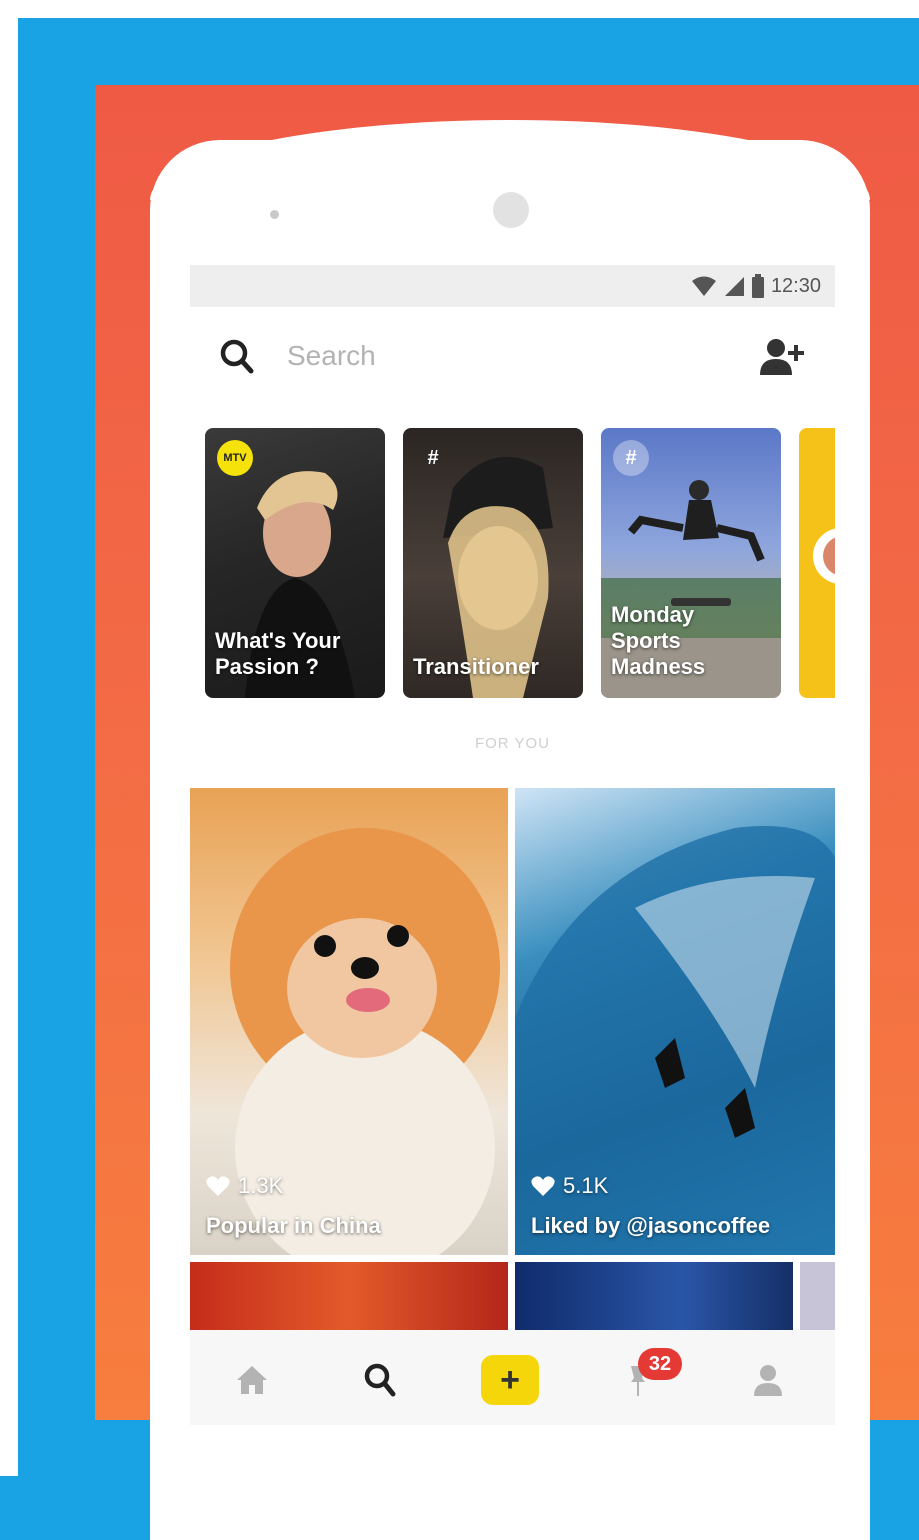  I want to click on channel-card: # Monday Sports Madness, so click(691, 563).